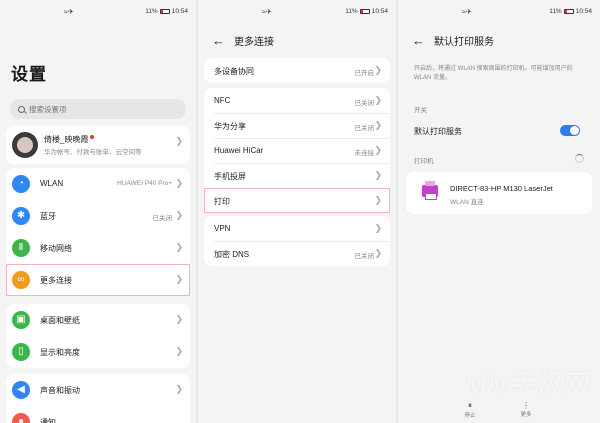 This screenshot has width=600, height=423. I want to click on more-item-label: 打印, so click(222, 201).